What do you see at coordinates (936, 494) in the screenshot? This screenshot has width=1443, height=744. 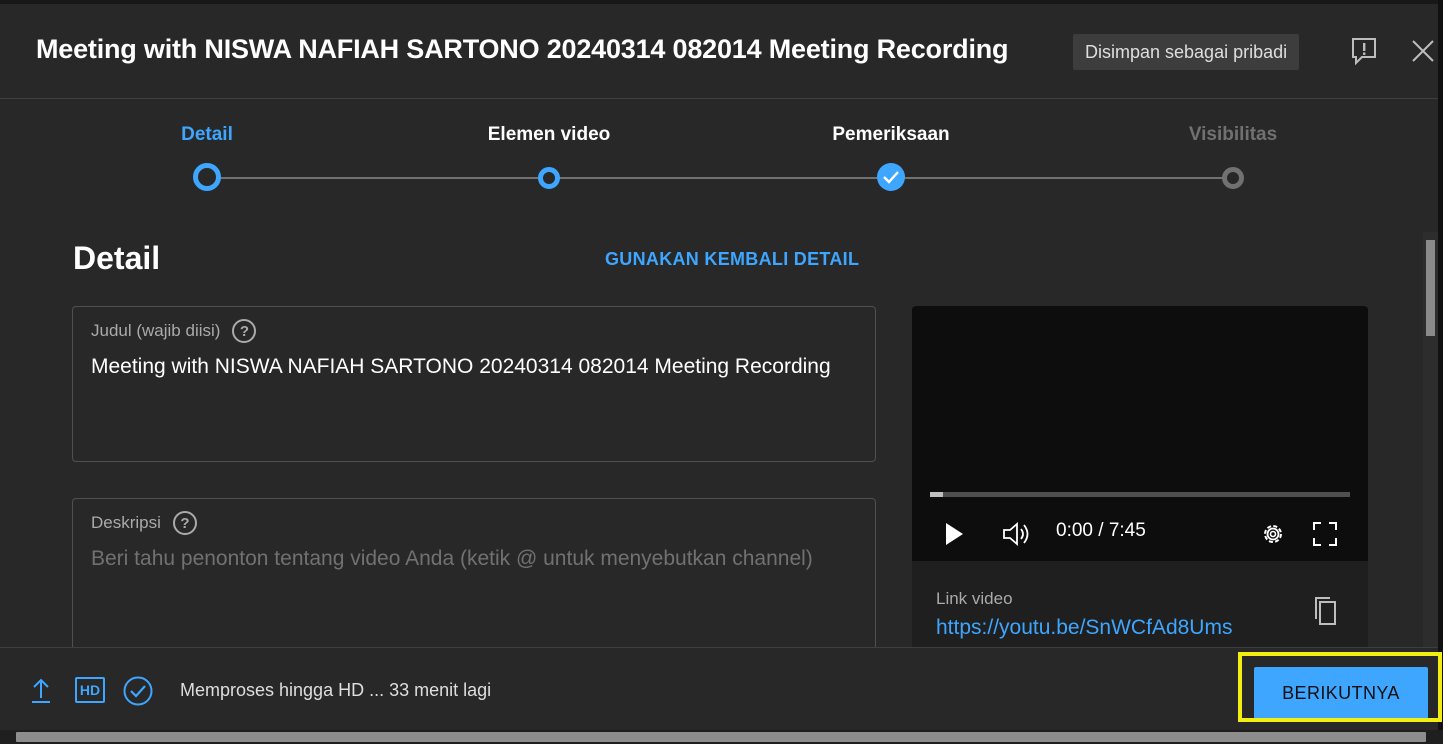 I see `video-progress-fill` at bounding box center [936, 494].